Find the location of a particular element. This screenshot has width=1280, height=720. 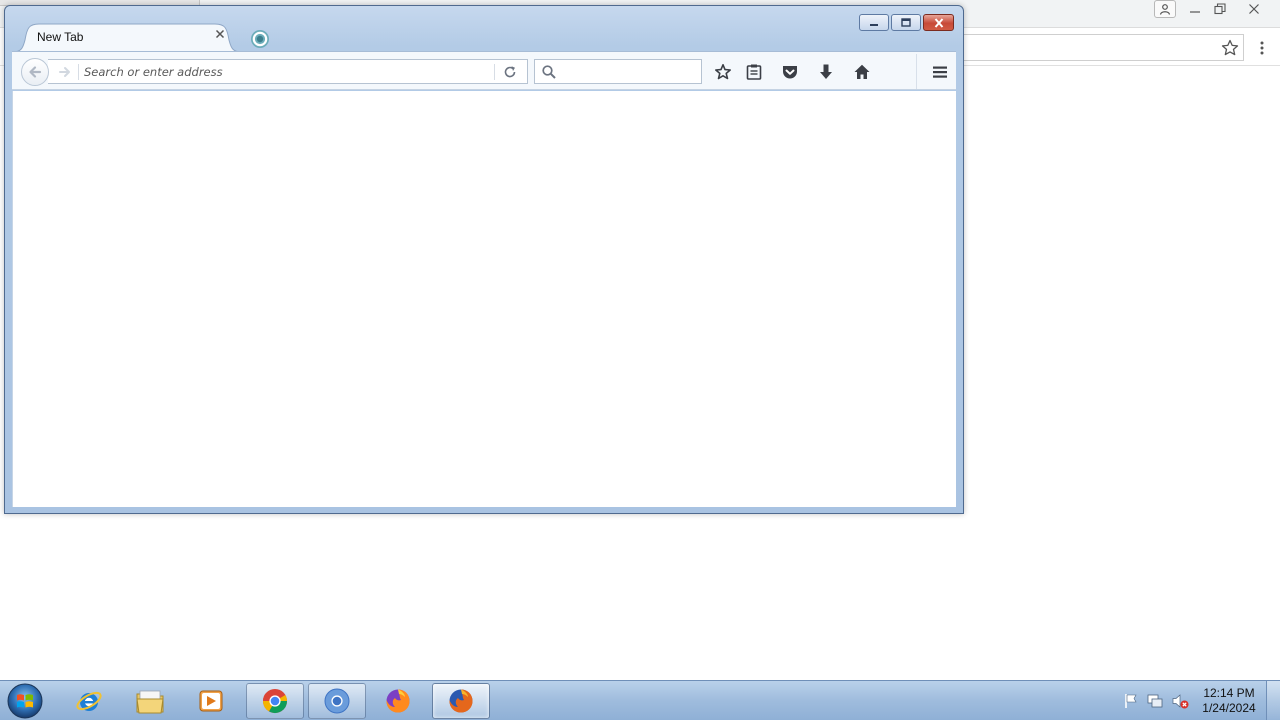

taskbar-internet-explorer is located at coordinates (89, 701).